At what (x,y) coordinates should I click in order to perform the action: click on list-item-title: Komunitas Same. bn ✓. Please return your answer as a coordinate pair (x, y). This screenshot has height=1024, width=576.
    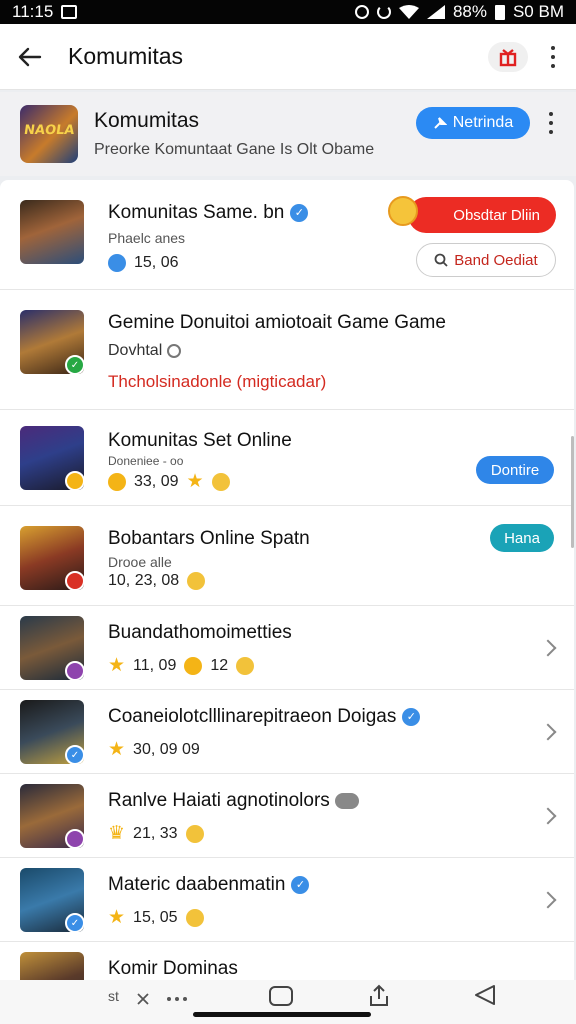
    Looking at the image, I should click on (208, 213).